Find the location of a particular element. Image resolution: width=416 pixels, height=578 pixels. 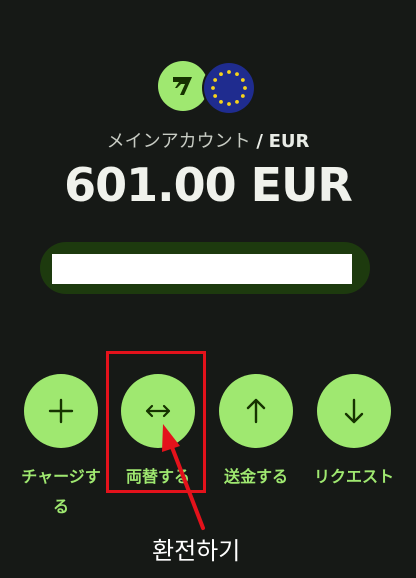

send-button is located at coordinates (256, 411).